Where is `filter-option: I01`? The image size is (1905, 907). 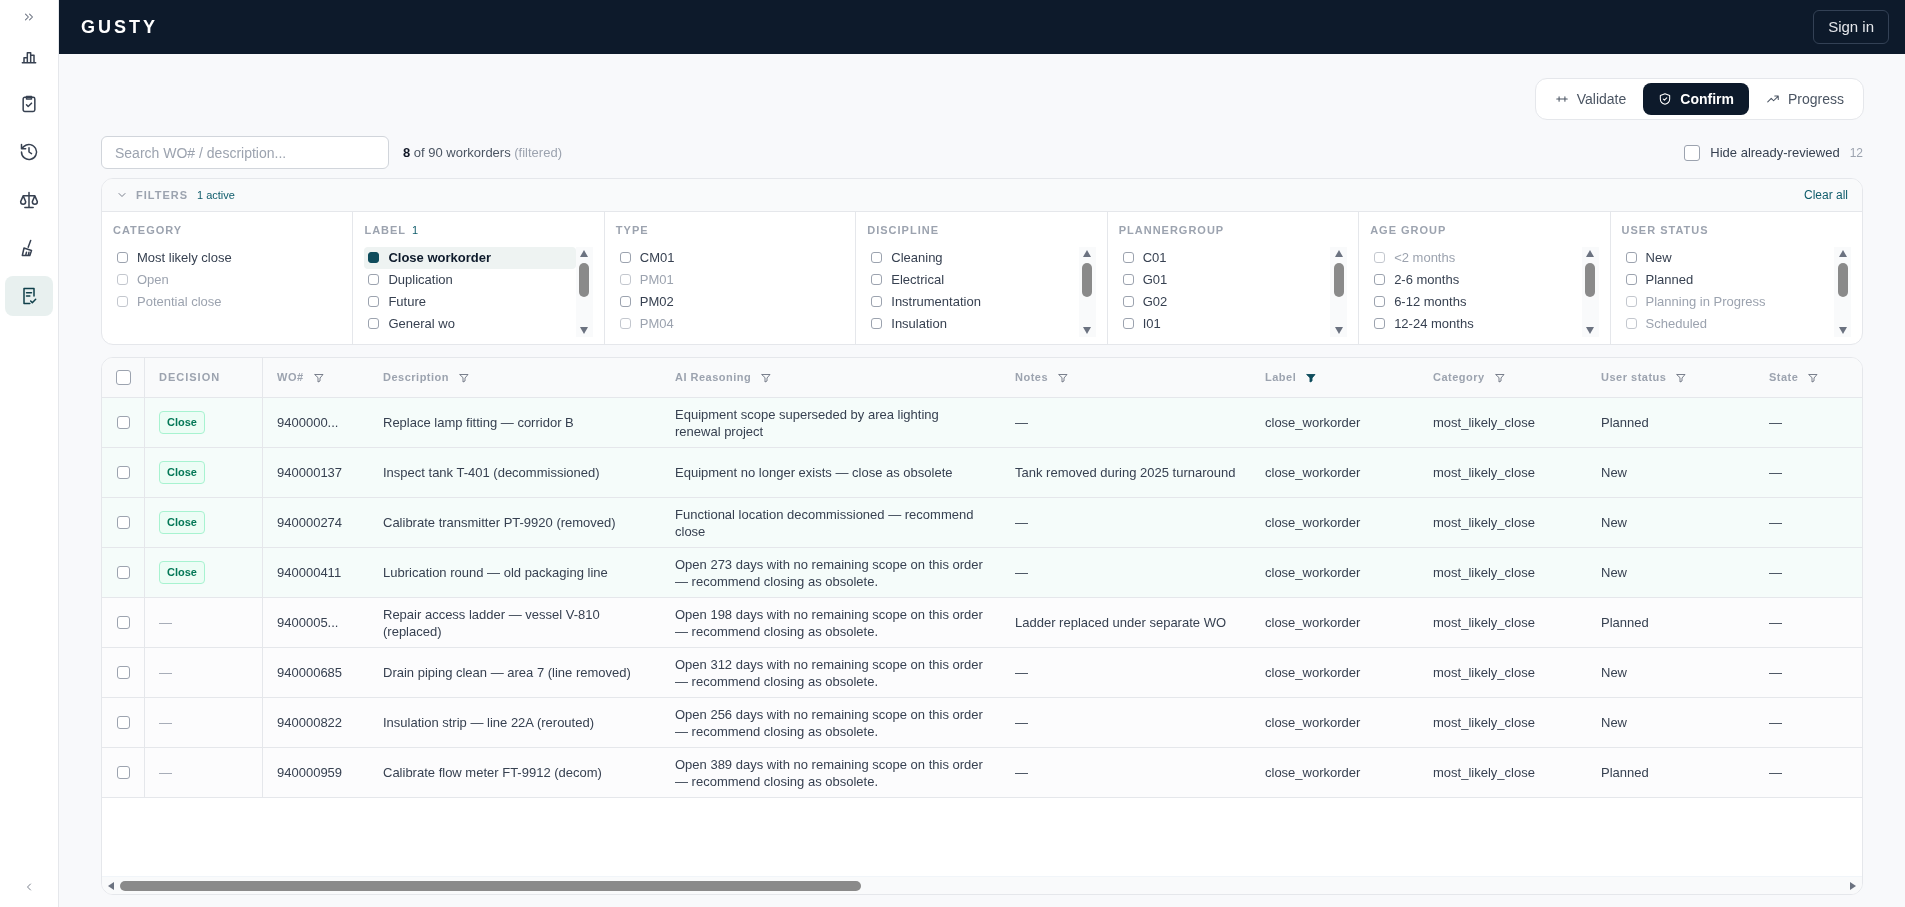
filter-option: I01 is located at coordinates (1224, 323).